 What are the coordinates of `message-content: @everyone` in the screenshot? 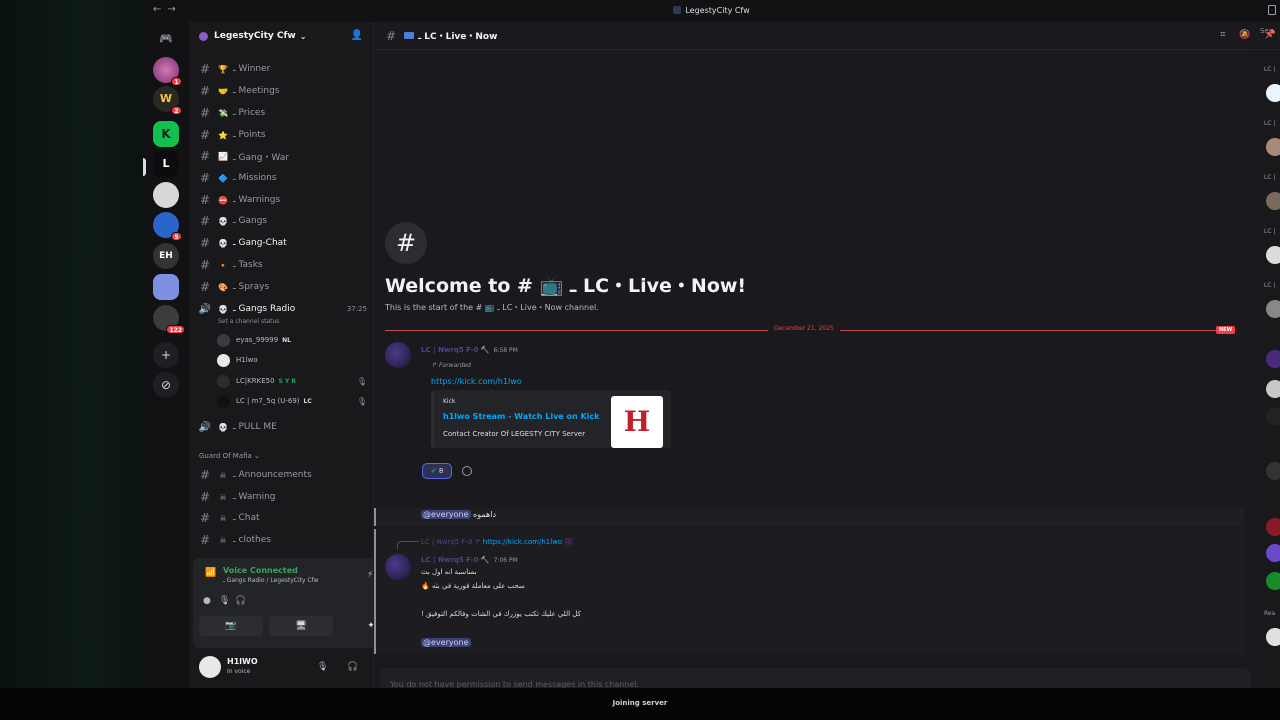 It's located at (446, 642).